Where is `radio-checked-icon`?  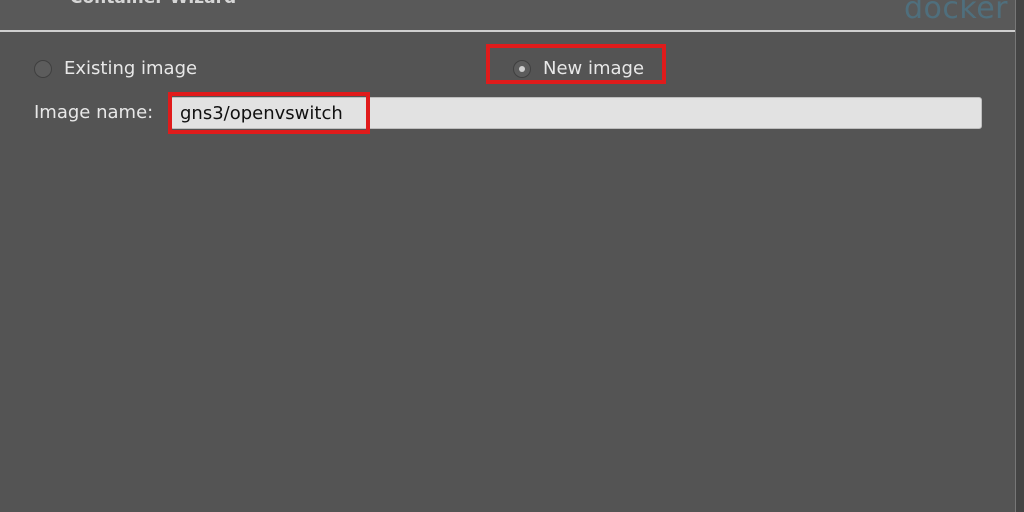 radio-checked-icon is located at coordinates (522, 68).